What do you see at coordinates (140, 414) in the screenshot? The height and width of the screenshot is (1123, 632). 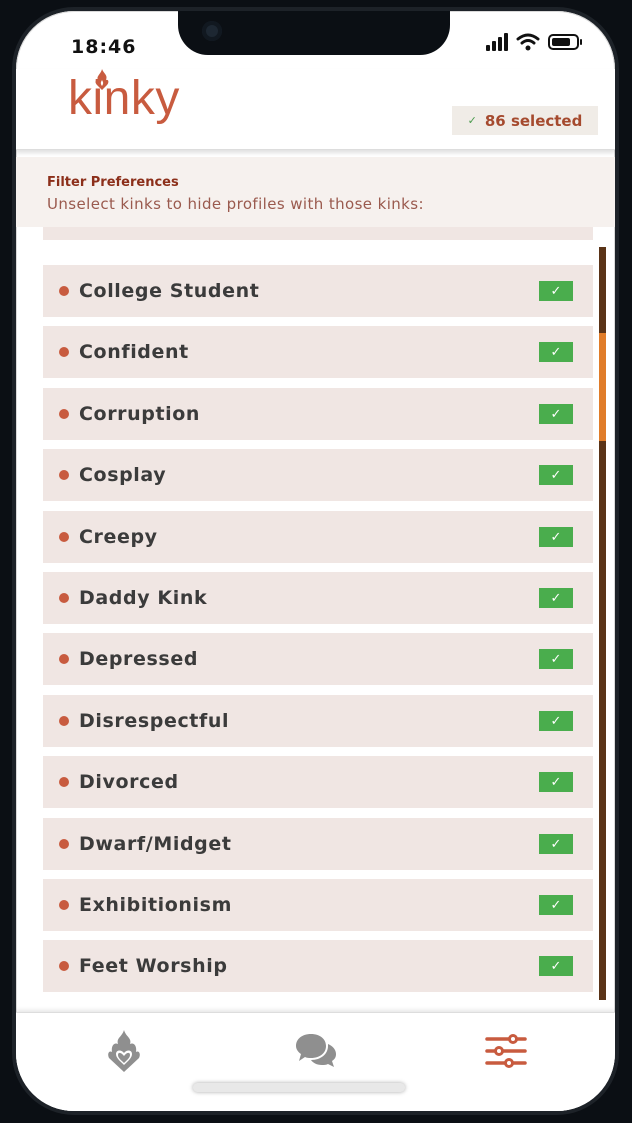 I see `kink-label: Corruption` at bounding box center [140, 414].